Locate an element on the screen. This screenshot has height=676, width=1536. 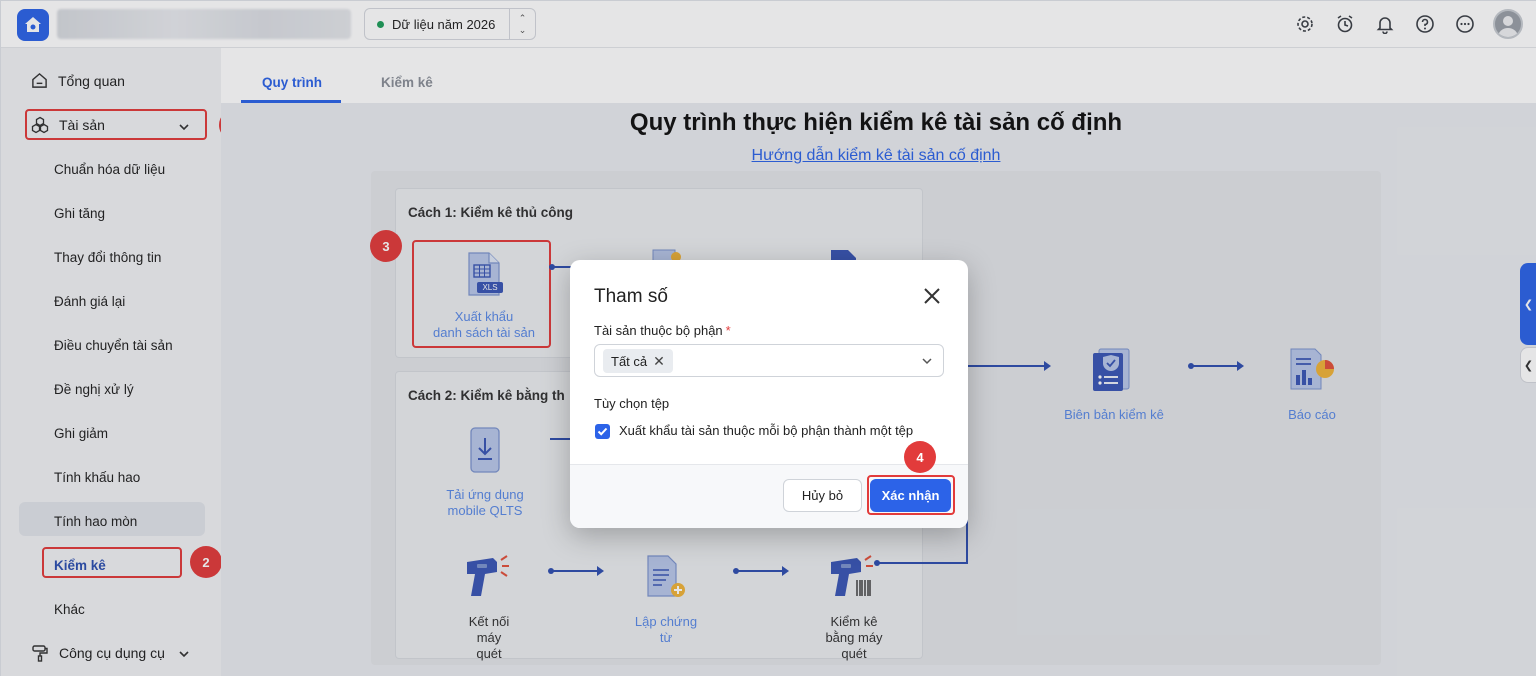
department-select: Tất cả ✕ is located at coordinates (769, 360).